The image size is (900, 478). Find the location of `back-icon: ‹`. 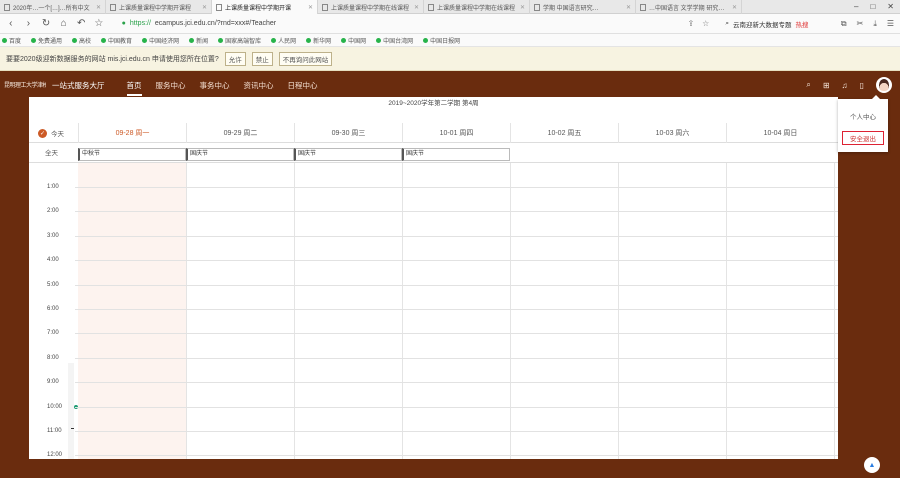

back-icon: ‹ is located at coordinates (11, 23).